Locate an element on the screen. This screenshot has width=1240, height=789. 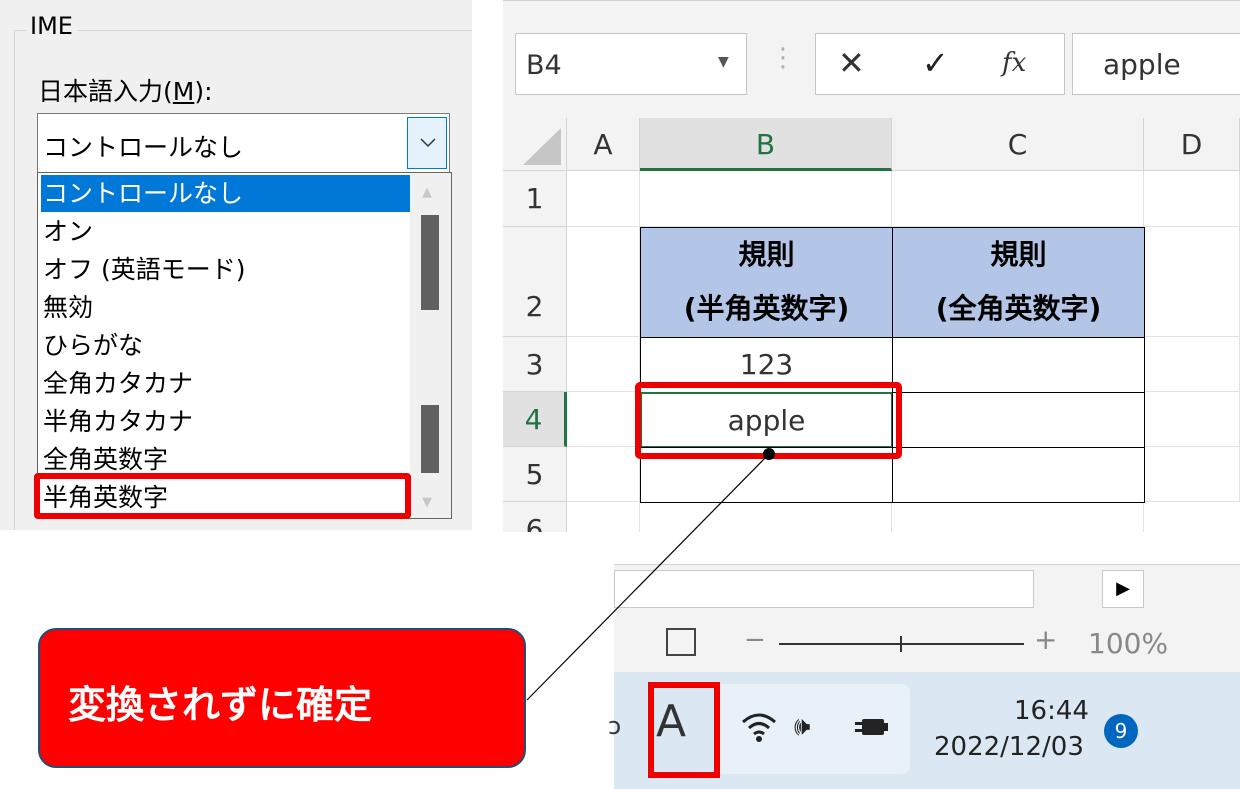
windows-taskbar: ↄ A 🕪 16:44 2022/12/03 9 is located at coordinates (924, 730).